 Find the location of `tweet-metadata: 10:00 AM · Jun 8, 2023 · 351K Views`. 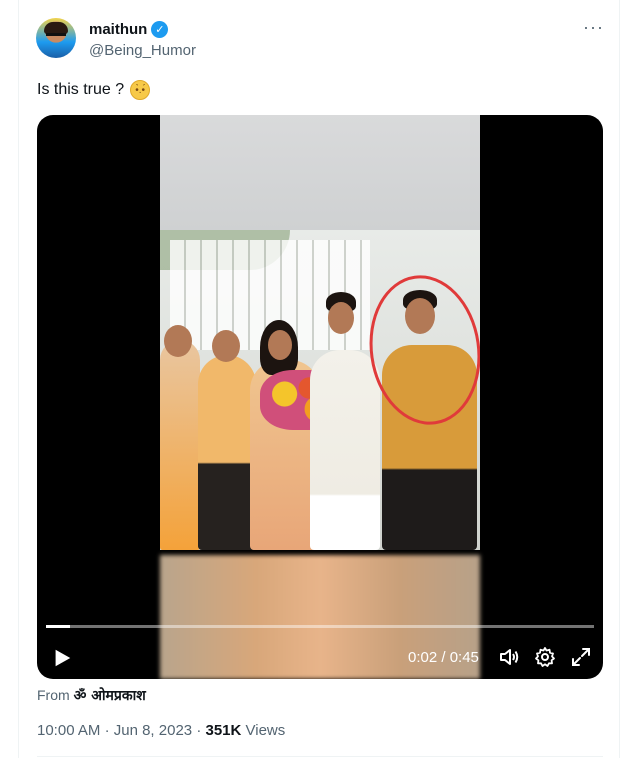

tweet-metadata: 10:00 AM · Jun 8, 2023 · 351K Views is located at coordinates (161, 730).